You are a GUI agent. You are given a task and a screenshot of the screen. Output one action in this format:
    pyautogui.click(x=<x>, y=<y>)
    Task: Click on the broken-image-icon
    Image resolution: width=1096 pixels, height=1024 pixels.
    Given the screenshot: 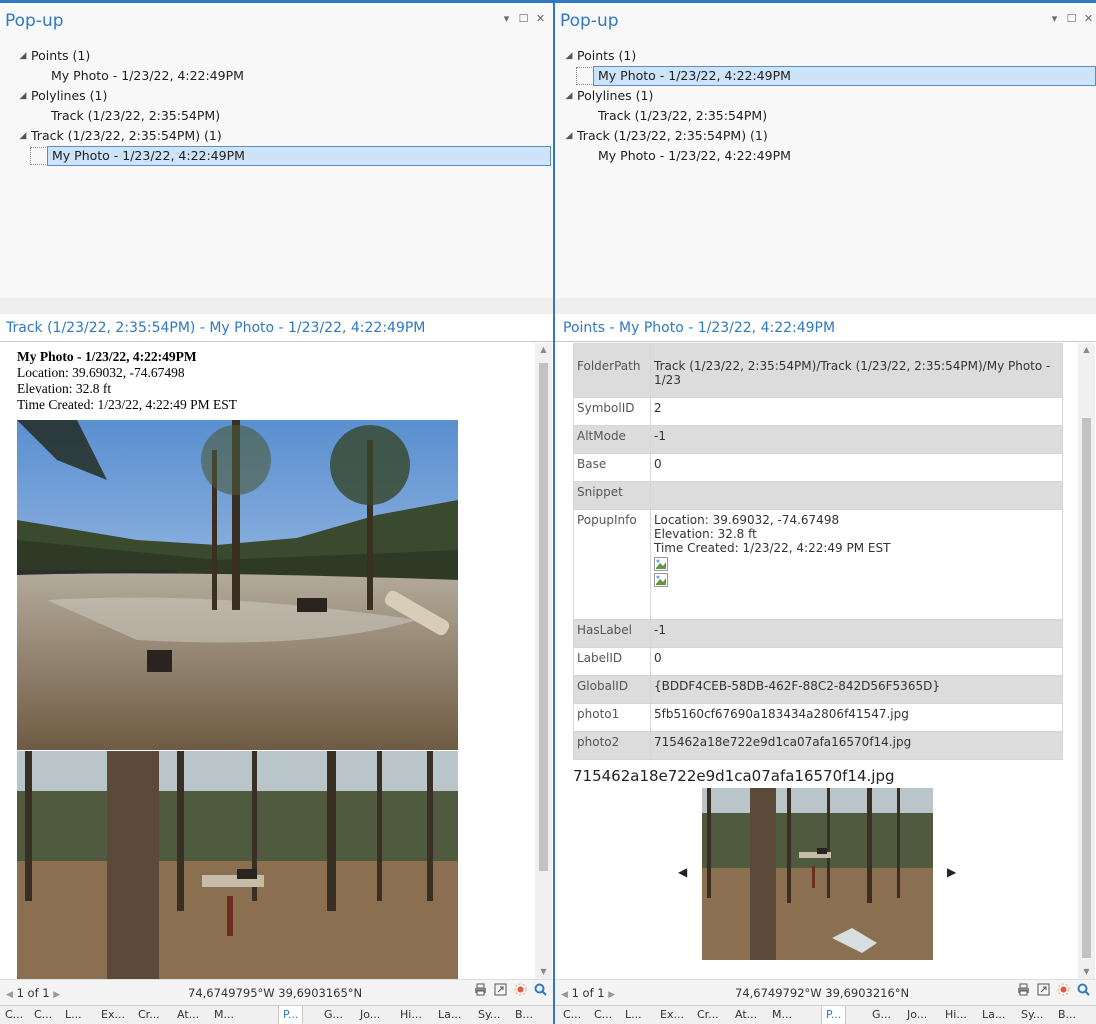 What is the action you would take?
    pyautogui.click(x=661, y=564)
    